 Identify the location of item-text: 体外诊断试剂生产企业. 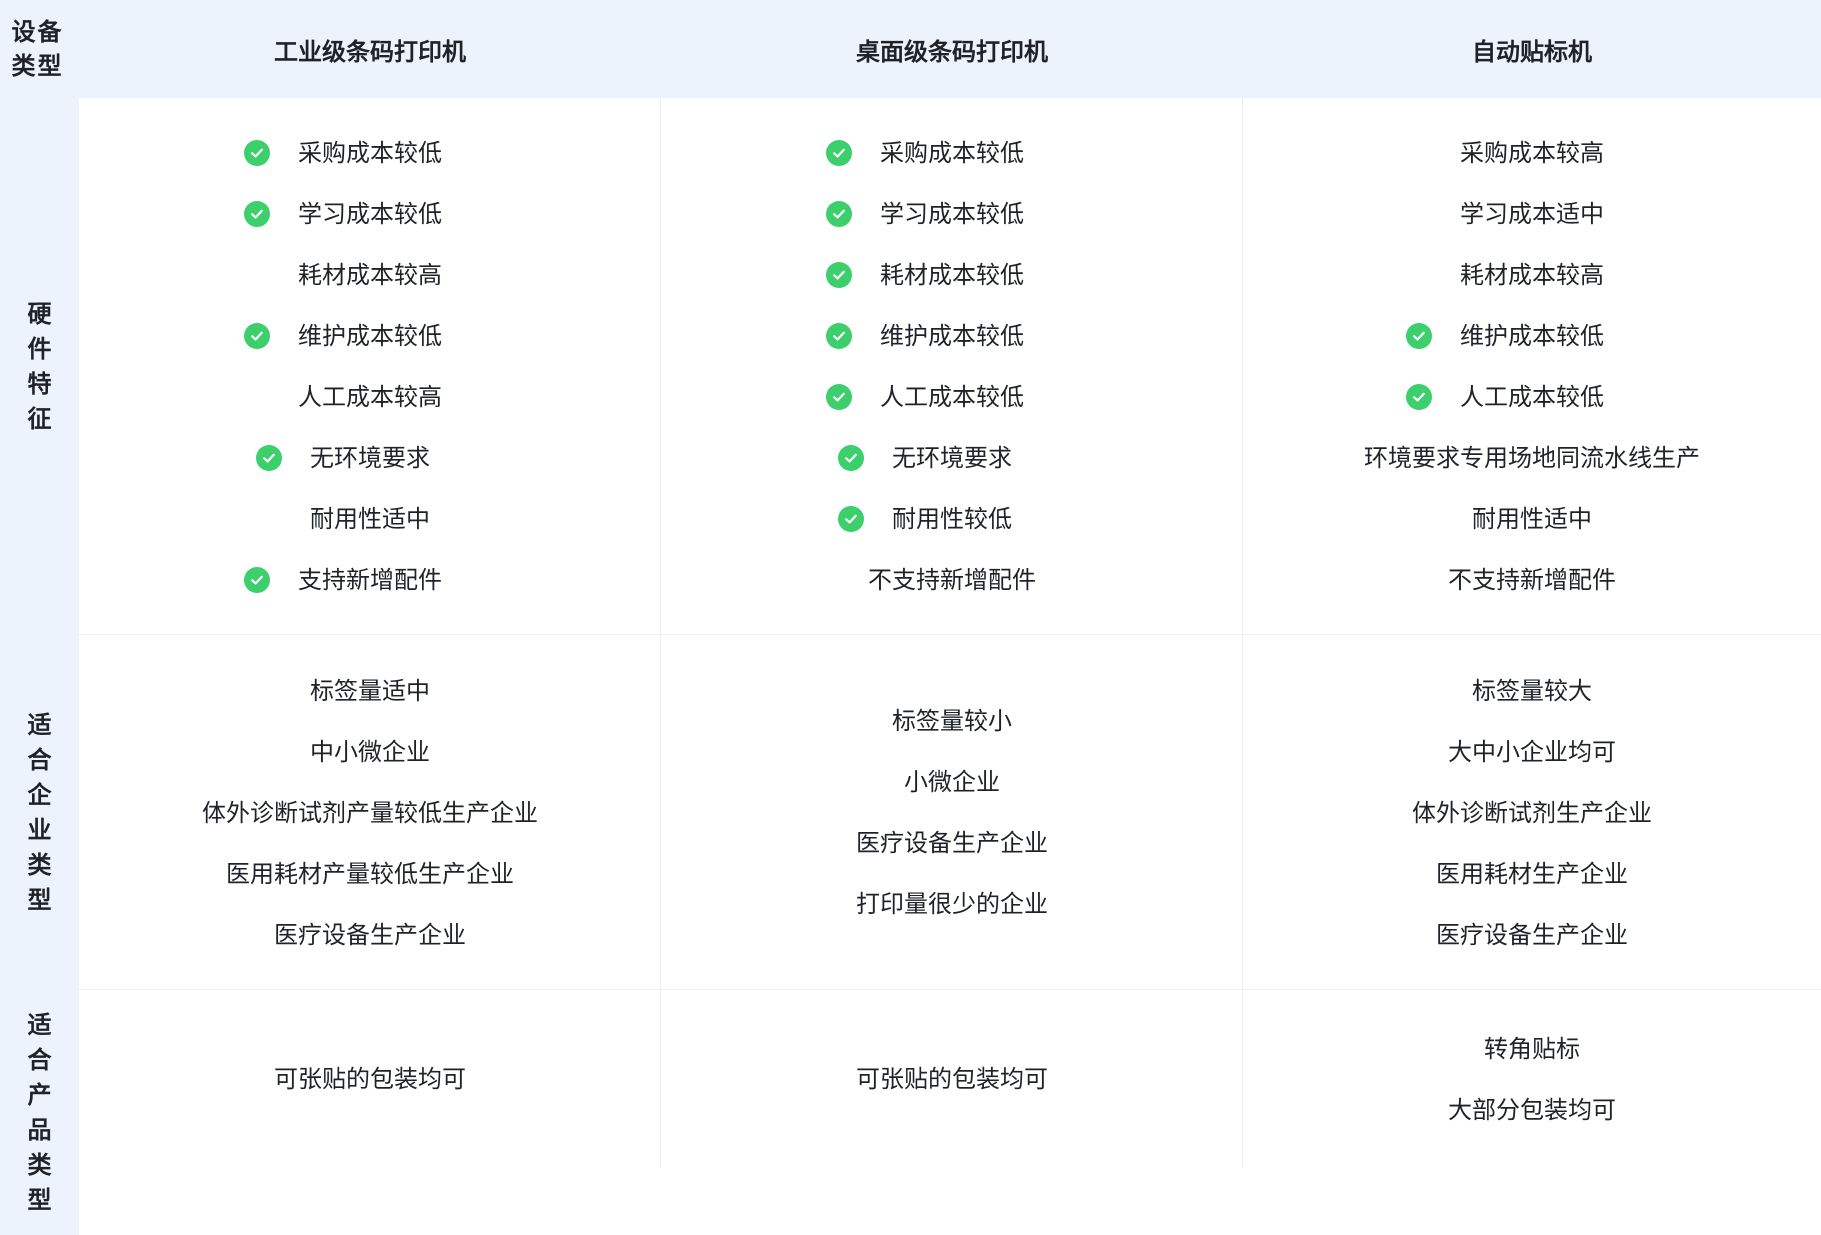
(1532, 812).